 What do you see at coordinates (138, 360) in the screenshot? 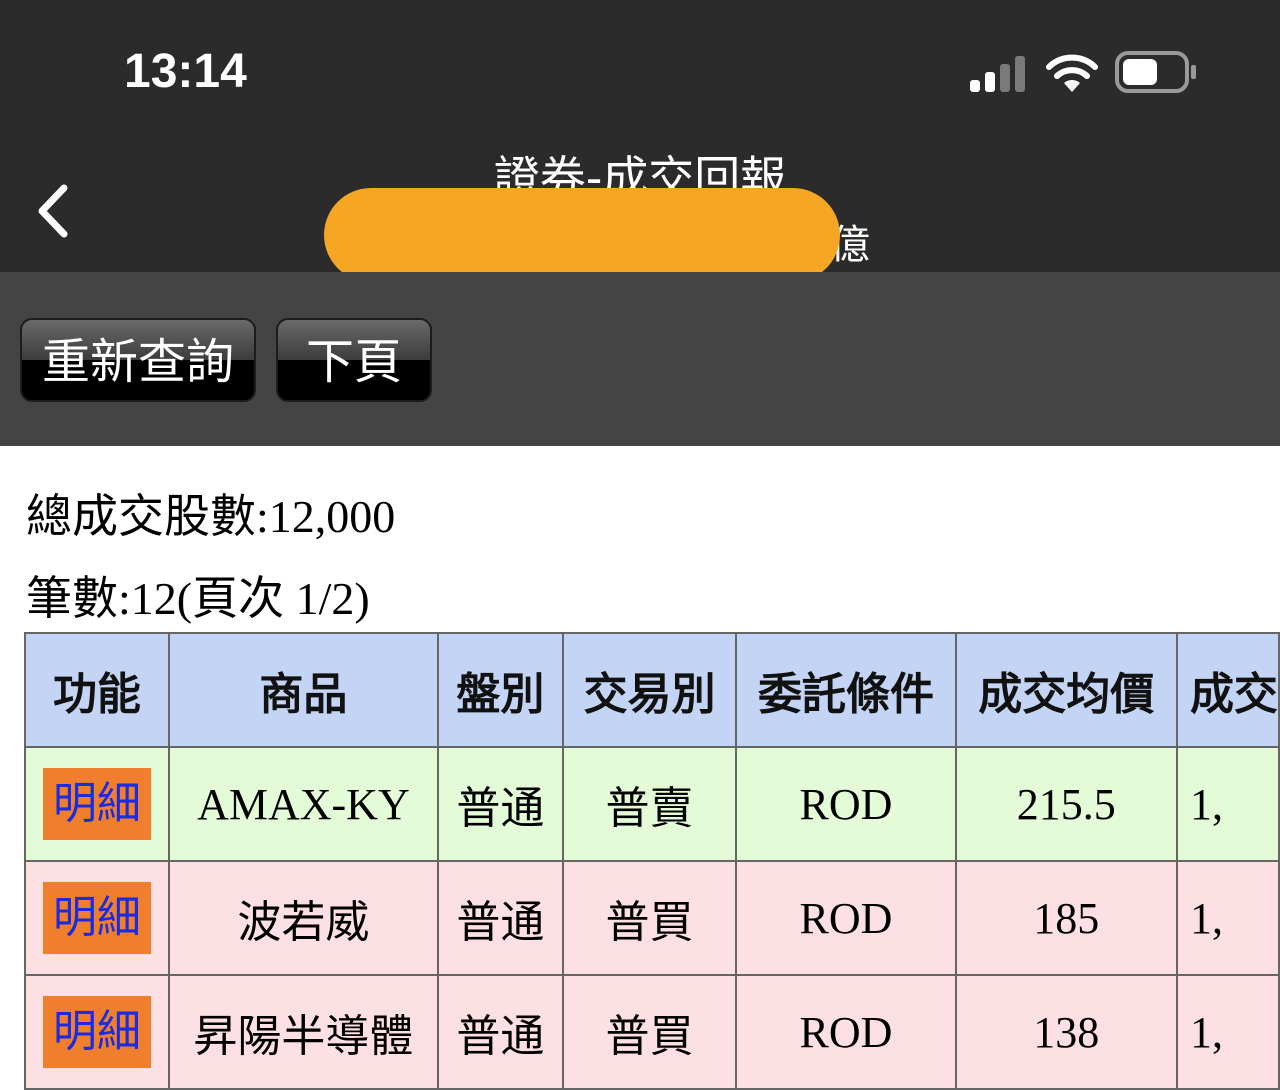
I see `requery-button: 重新查詢` at bounding box center [138, 360].